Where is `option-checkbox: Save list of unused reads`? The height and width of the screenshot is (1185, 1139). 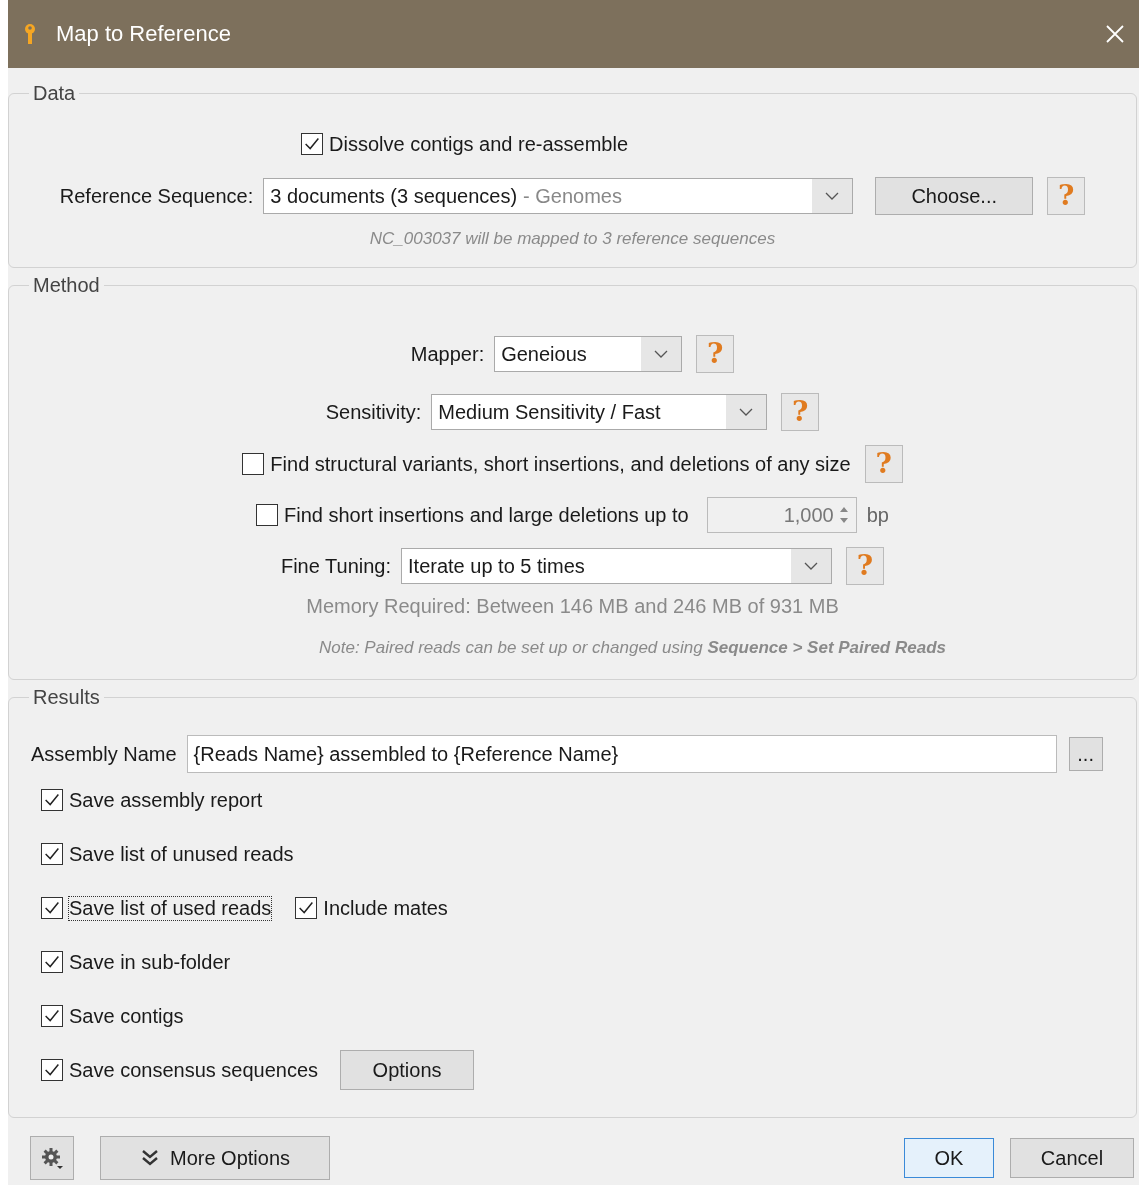 option-checkbox: Save list of unused reads is located at coordinates (167, 854).